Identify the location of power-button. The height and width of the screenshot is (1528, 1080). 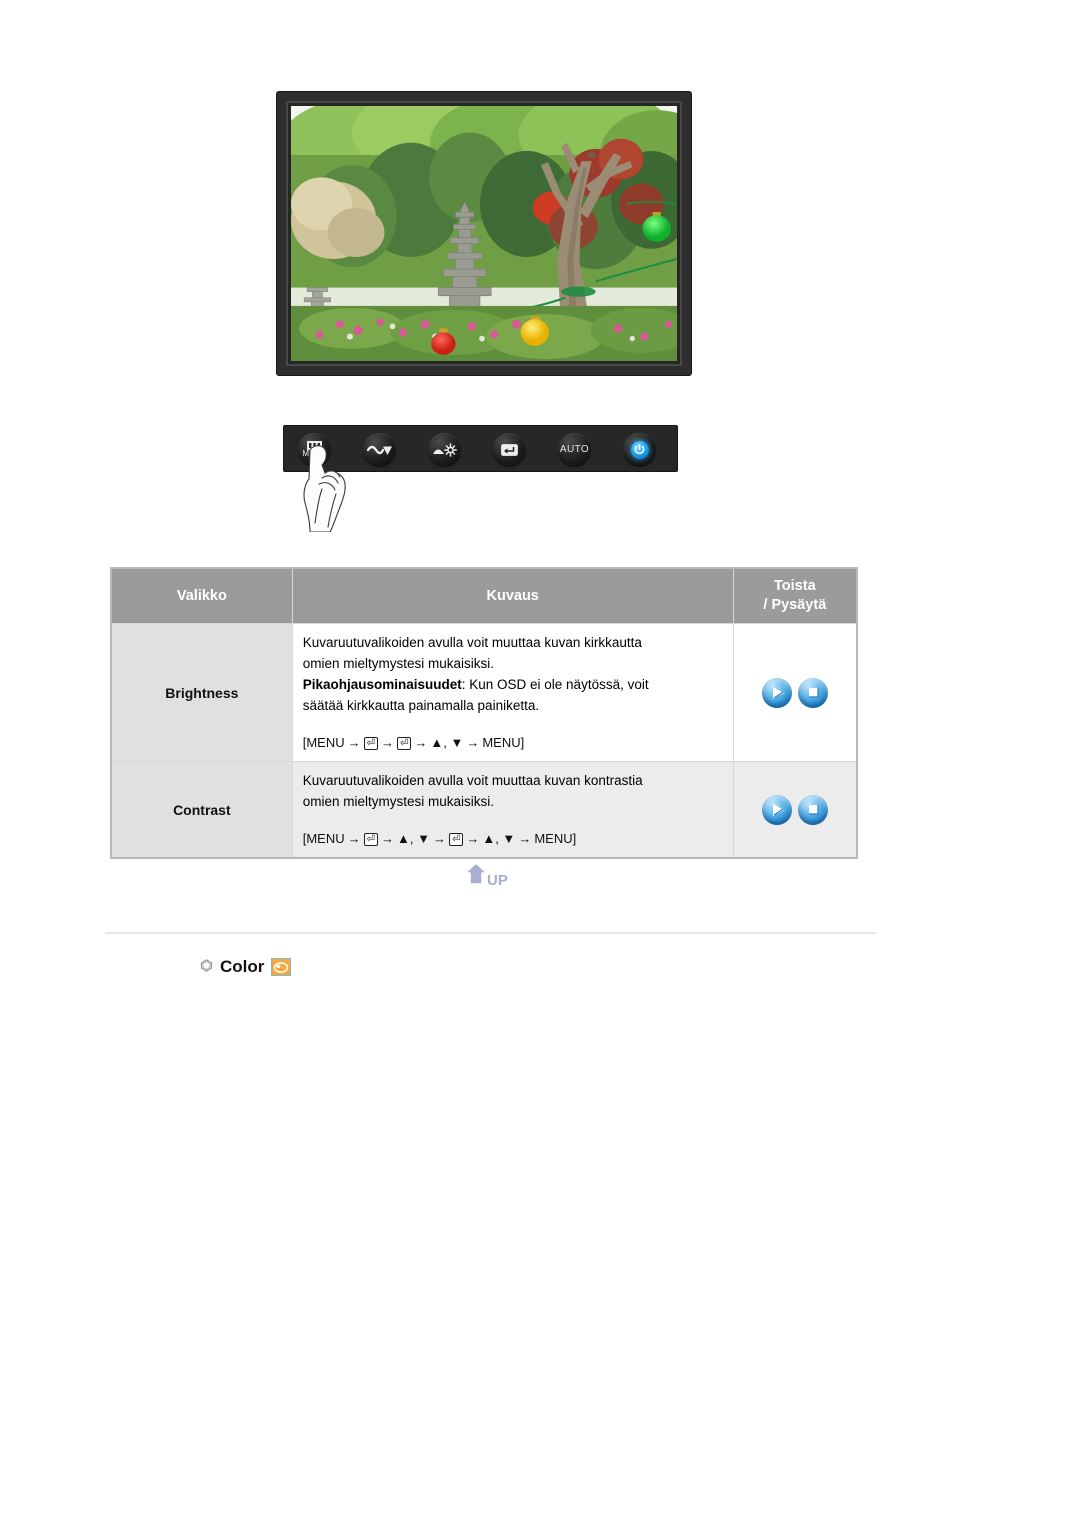
(639, 449).